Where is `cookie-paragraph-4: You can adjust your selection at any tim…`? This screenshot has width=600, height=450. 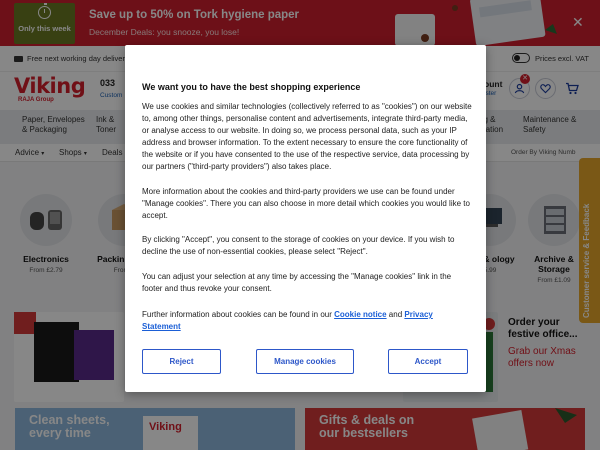
cookie-paragraph-4: You can adjust your selection at any tim… is located at coordinates (297, 282).